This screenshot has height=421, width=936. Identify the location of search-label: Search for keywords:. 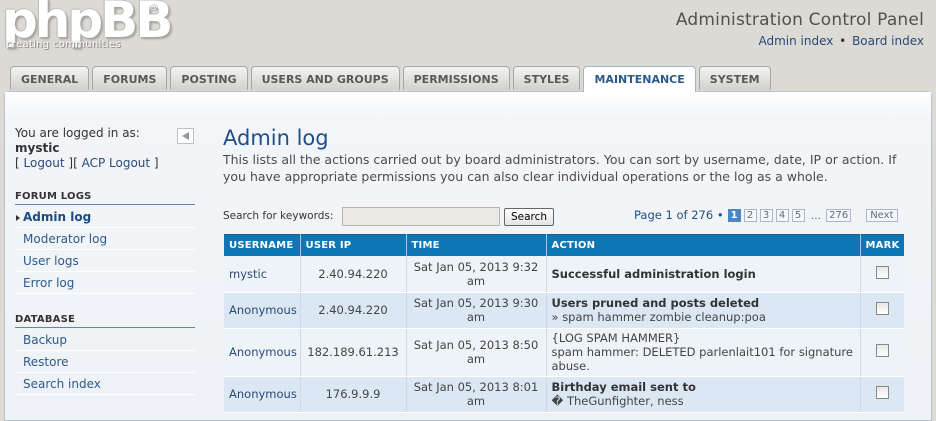
(278, 216).